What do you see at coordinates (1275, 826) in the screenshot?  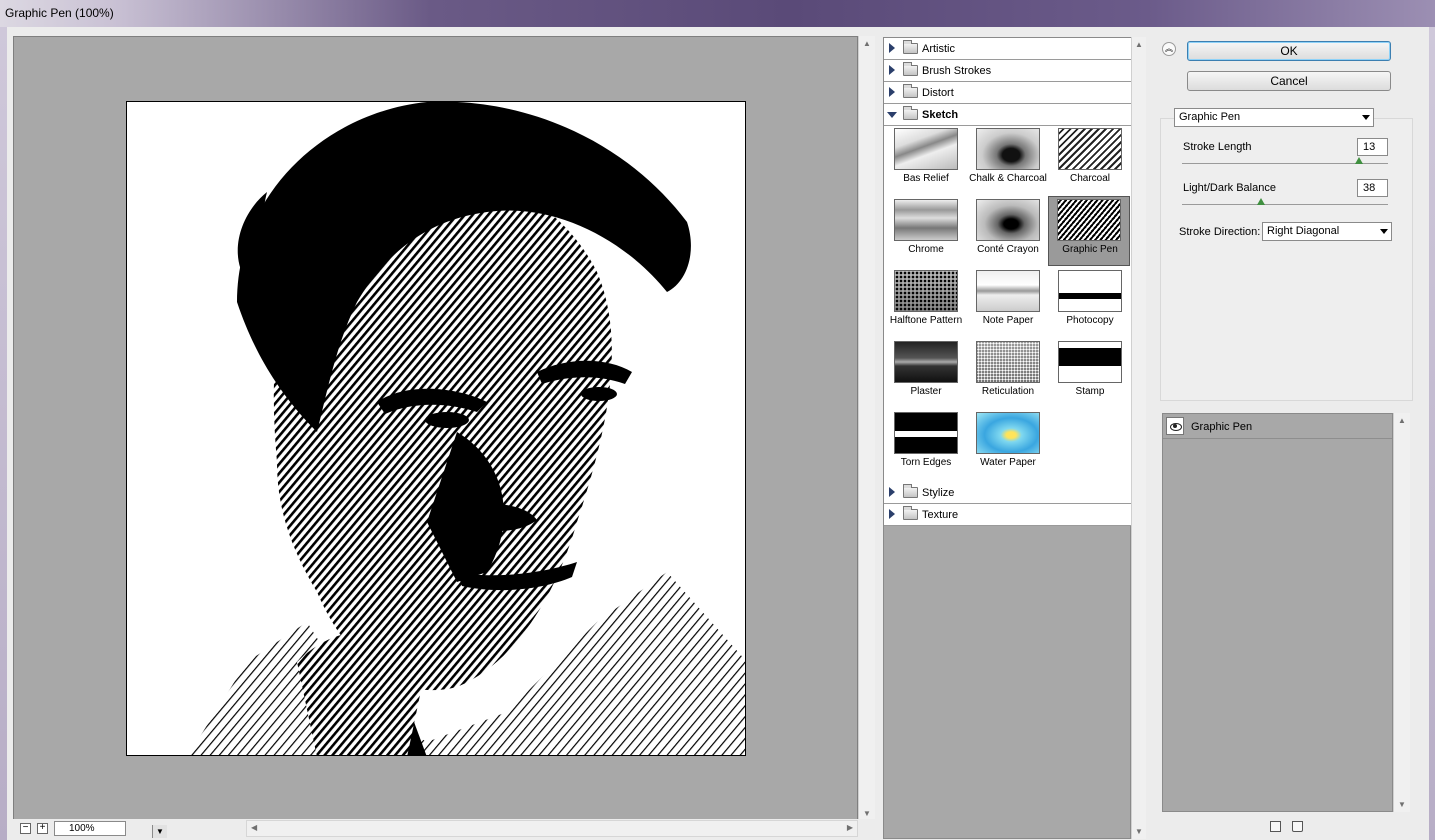 I see `new-effect-layer-icon` at bounding box center [1275, 826].